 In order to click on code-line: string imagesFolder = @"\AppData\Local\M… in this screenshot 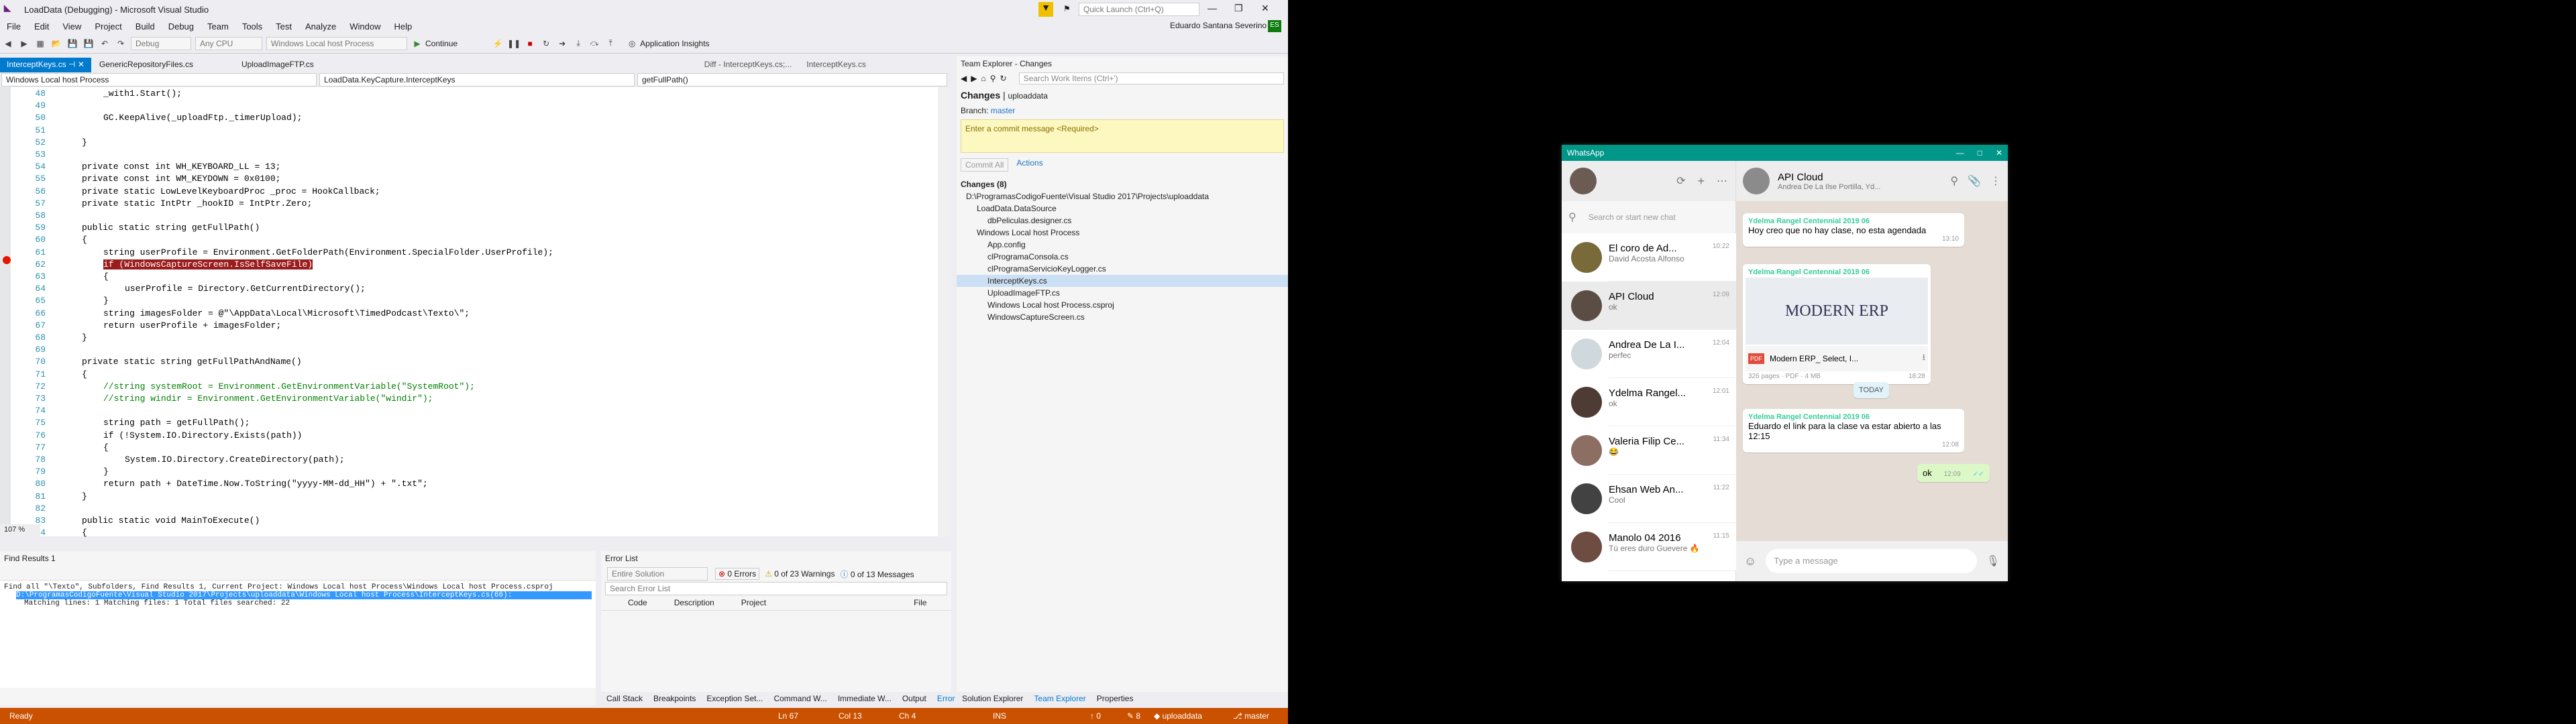, I will do `click(286, 313)`.